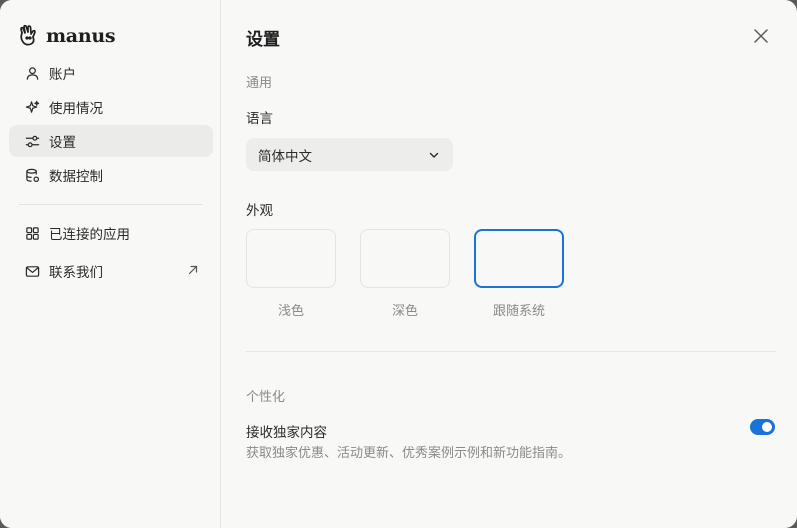  What do you see at coordinates (286, 433) in the screenshot?
I see `exclusive-content-label: 接收独家内容` at bounding box center [286, 433].